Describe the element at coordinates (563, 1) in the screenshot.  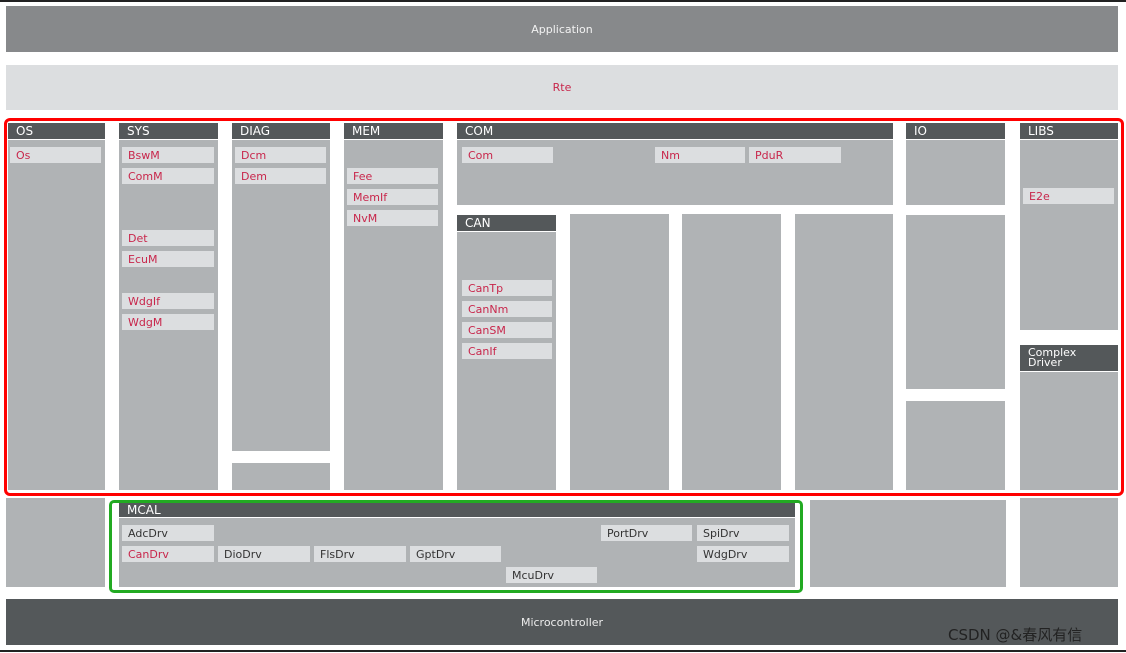
I see `top-border` at that location.